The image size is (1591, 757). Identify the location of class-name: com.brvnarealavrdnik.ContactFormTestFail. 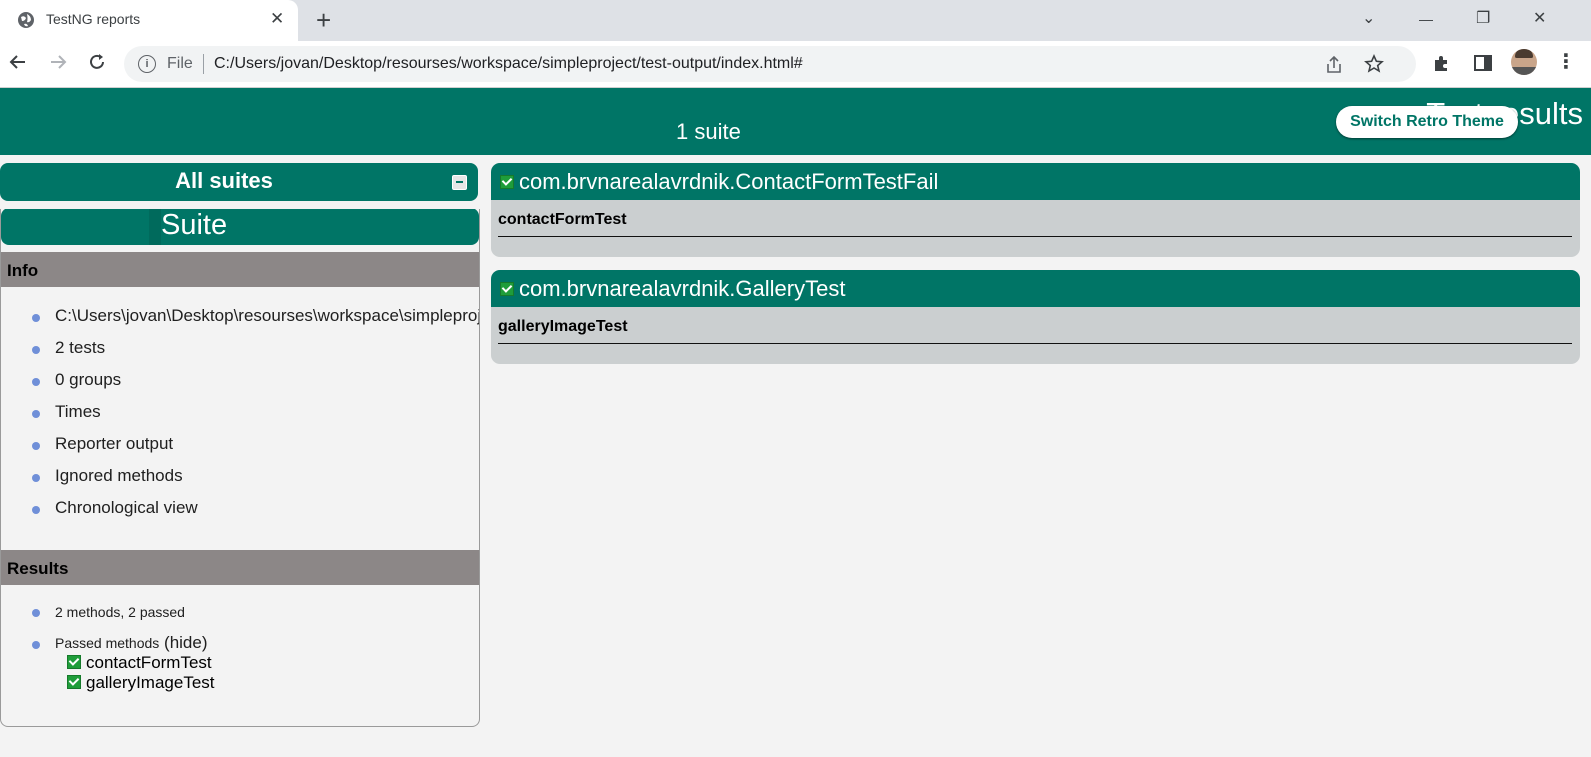
(729, 181).